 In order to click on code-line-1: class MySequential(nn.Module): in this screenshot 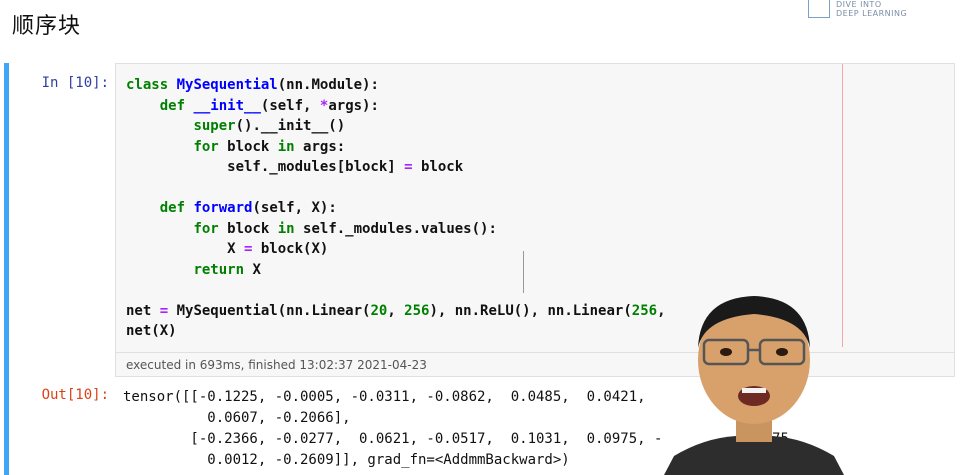, I will do `click(252, 85)`.